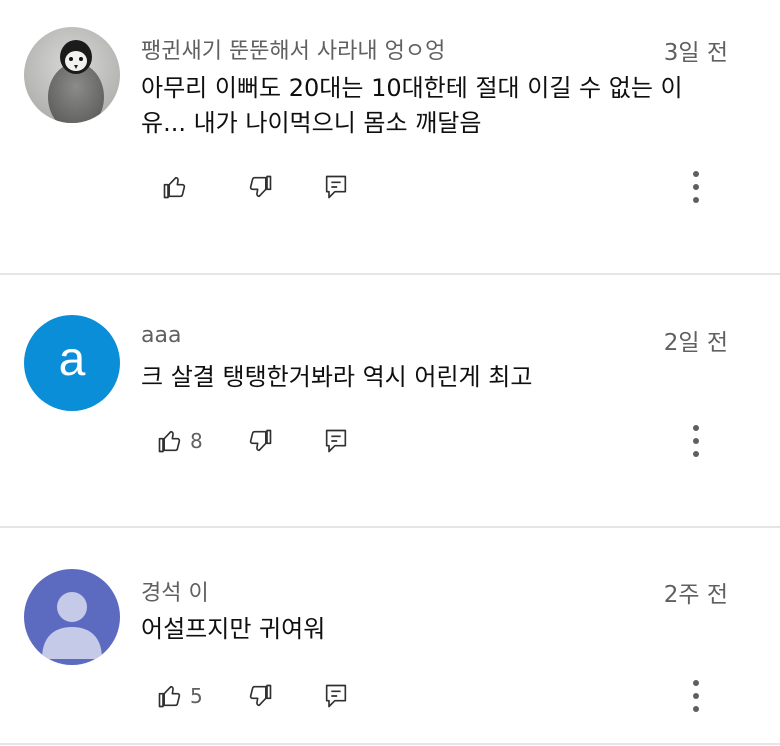 The height and width of the screenshot is (746, 780). Describe the element at coordinates (696, 592) in the screenshot. I see `comment-timestamp: 2주 전` at that location.